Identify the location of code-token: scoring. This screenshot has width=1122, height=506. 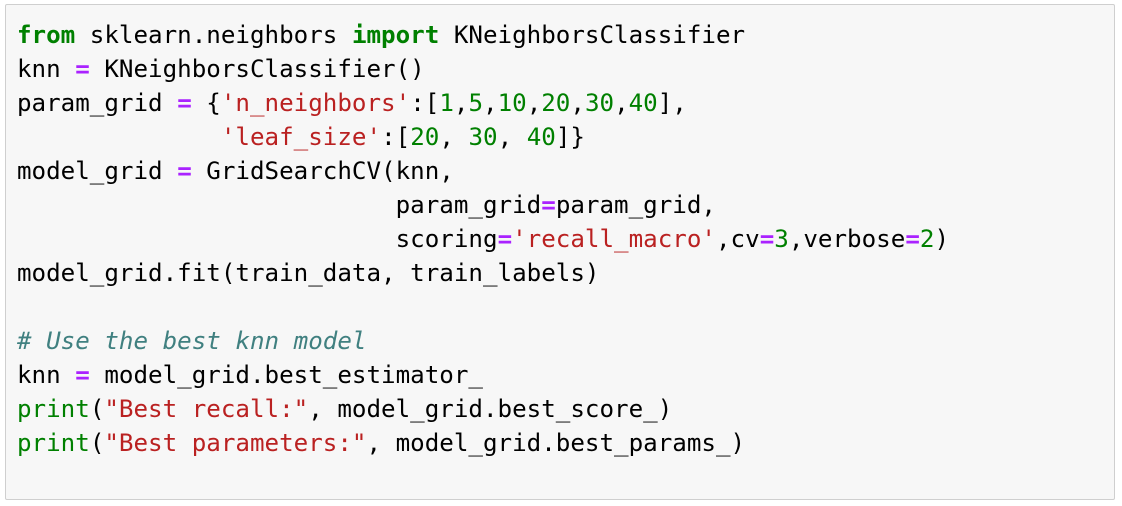
(257, 239).